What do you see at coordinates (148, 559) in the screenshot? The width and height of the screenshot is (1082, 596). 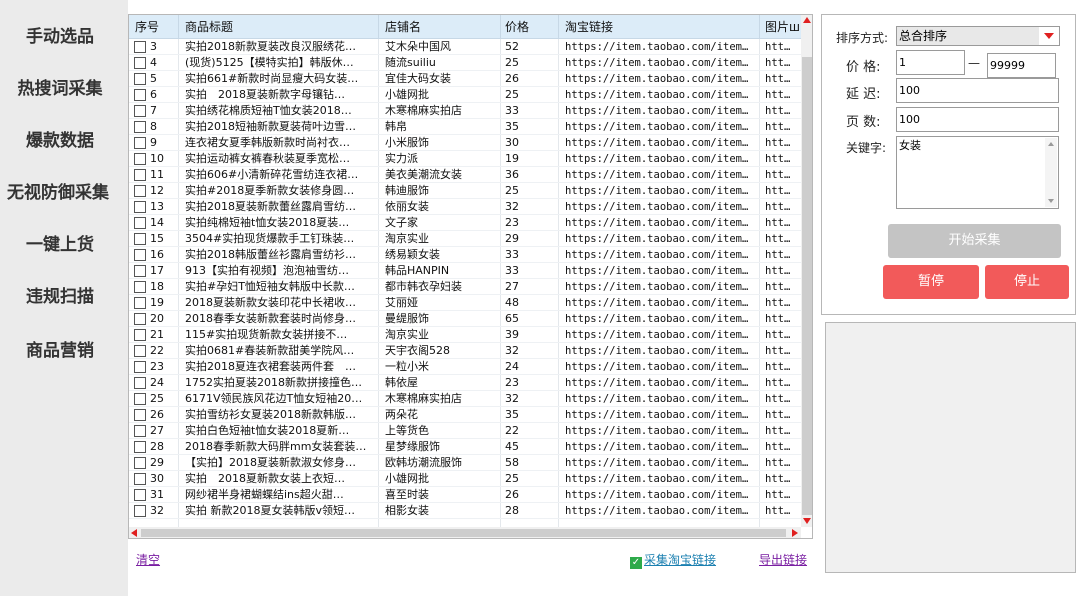 I see `clear-link: 清空` at bounding box center [148, 559].